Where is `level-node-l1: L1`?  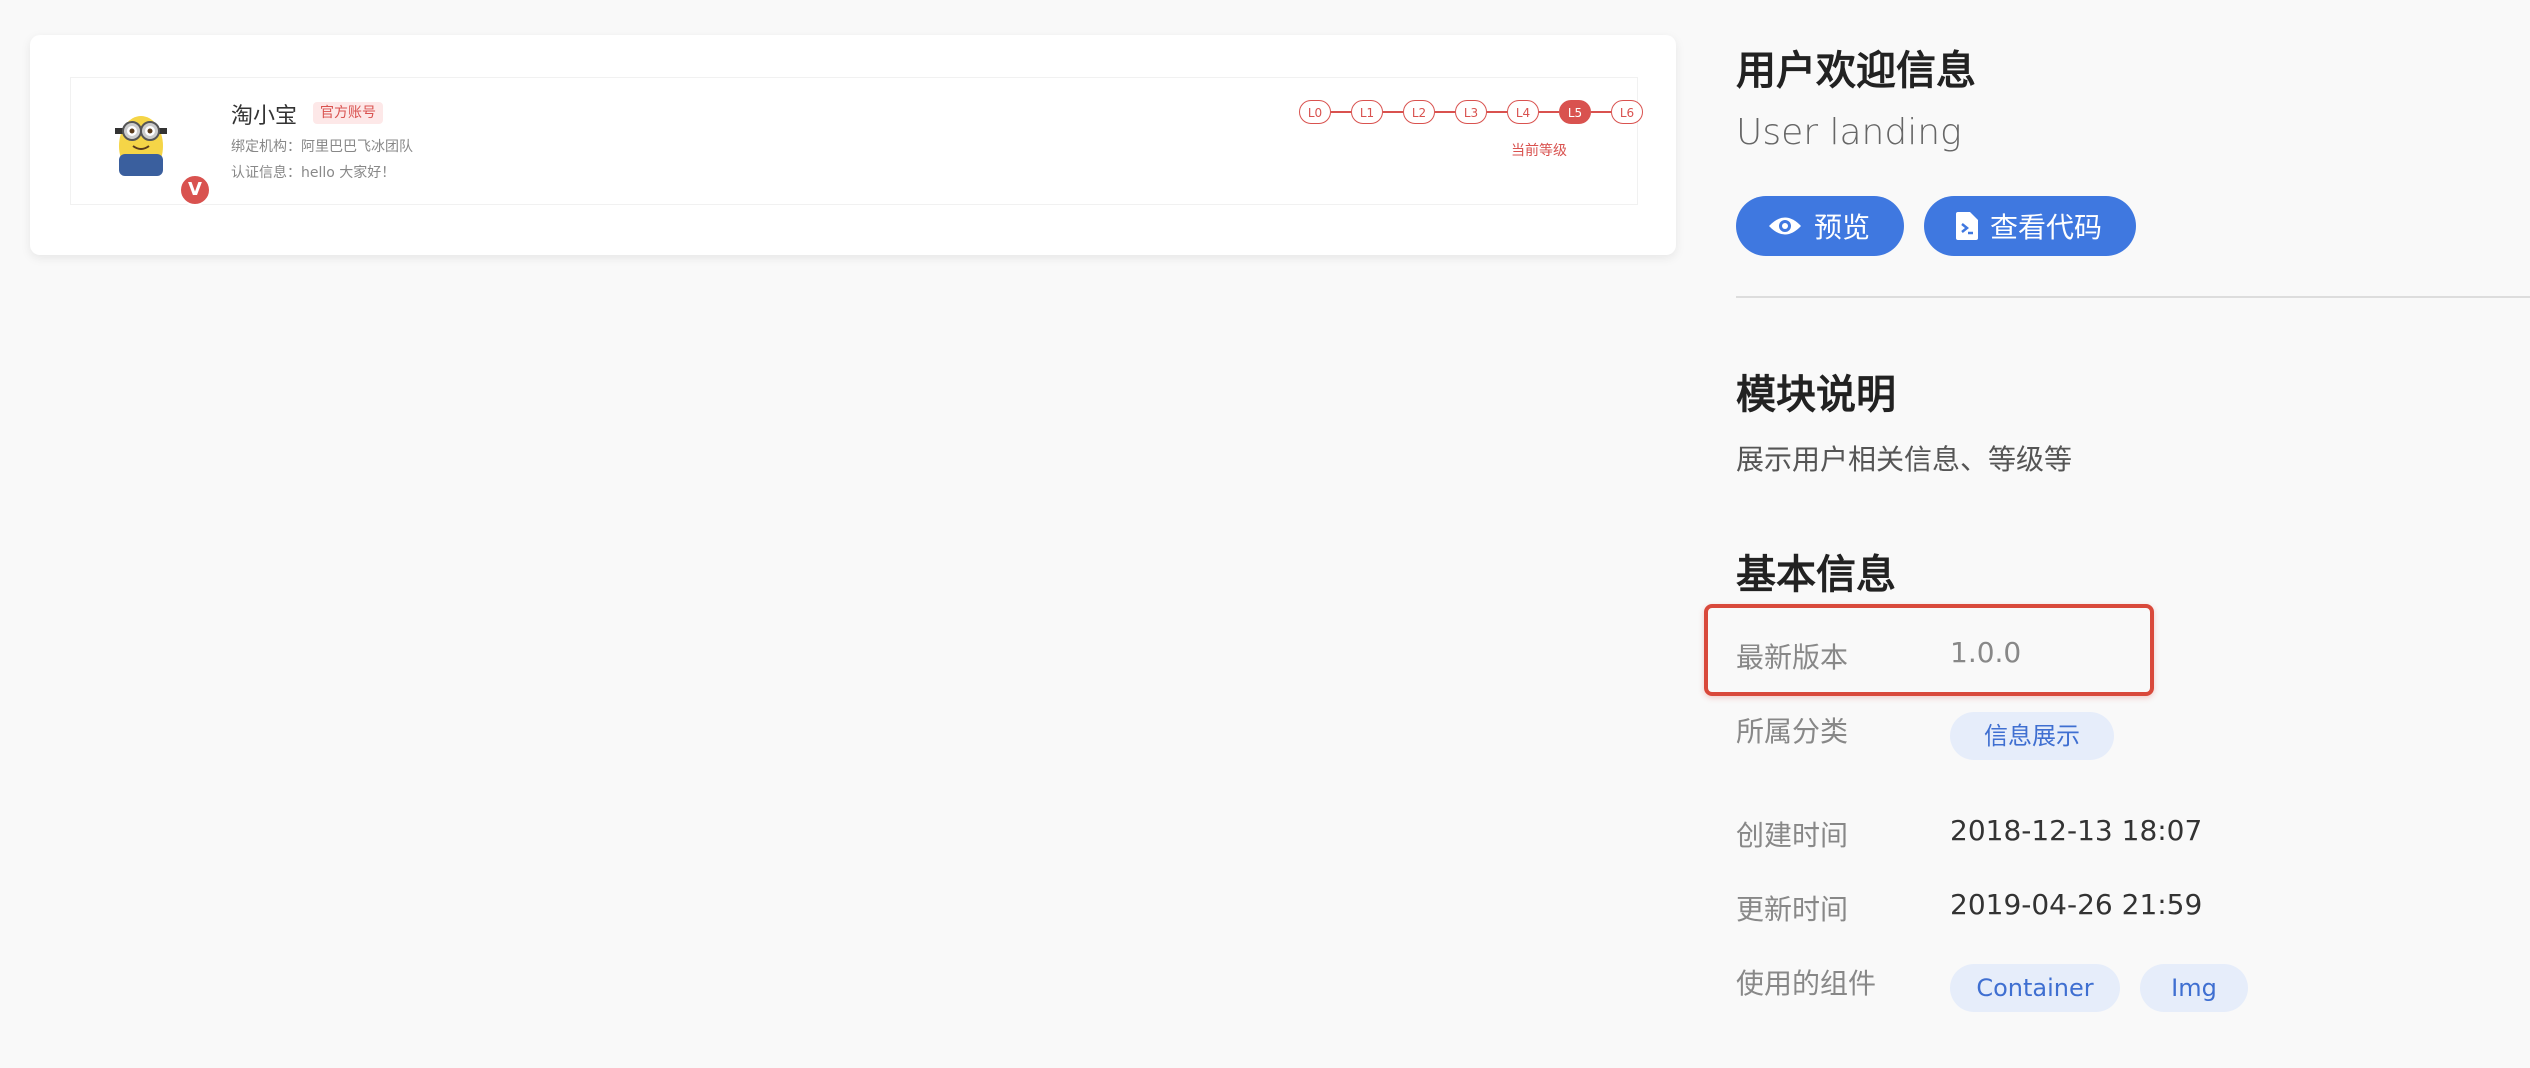
level-node-l1: L1 is located at coordinates (1367, 112).